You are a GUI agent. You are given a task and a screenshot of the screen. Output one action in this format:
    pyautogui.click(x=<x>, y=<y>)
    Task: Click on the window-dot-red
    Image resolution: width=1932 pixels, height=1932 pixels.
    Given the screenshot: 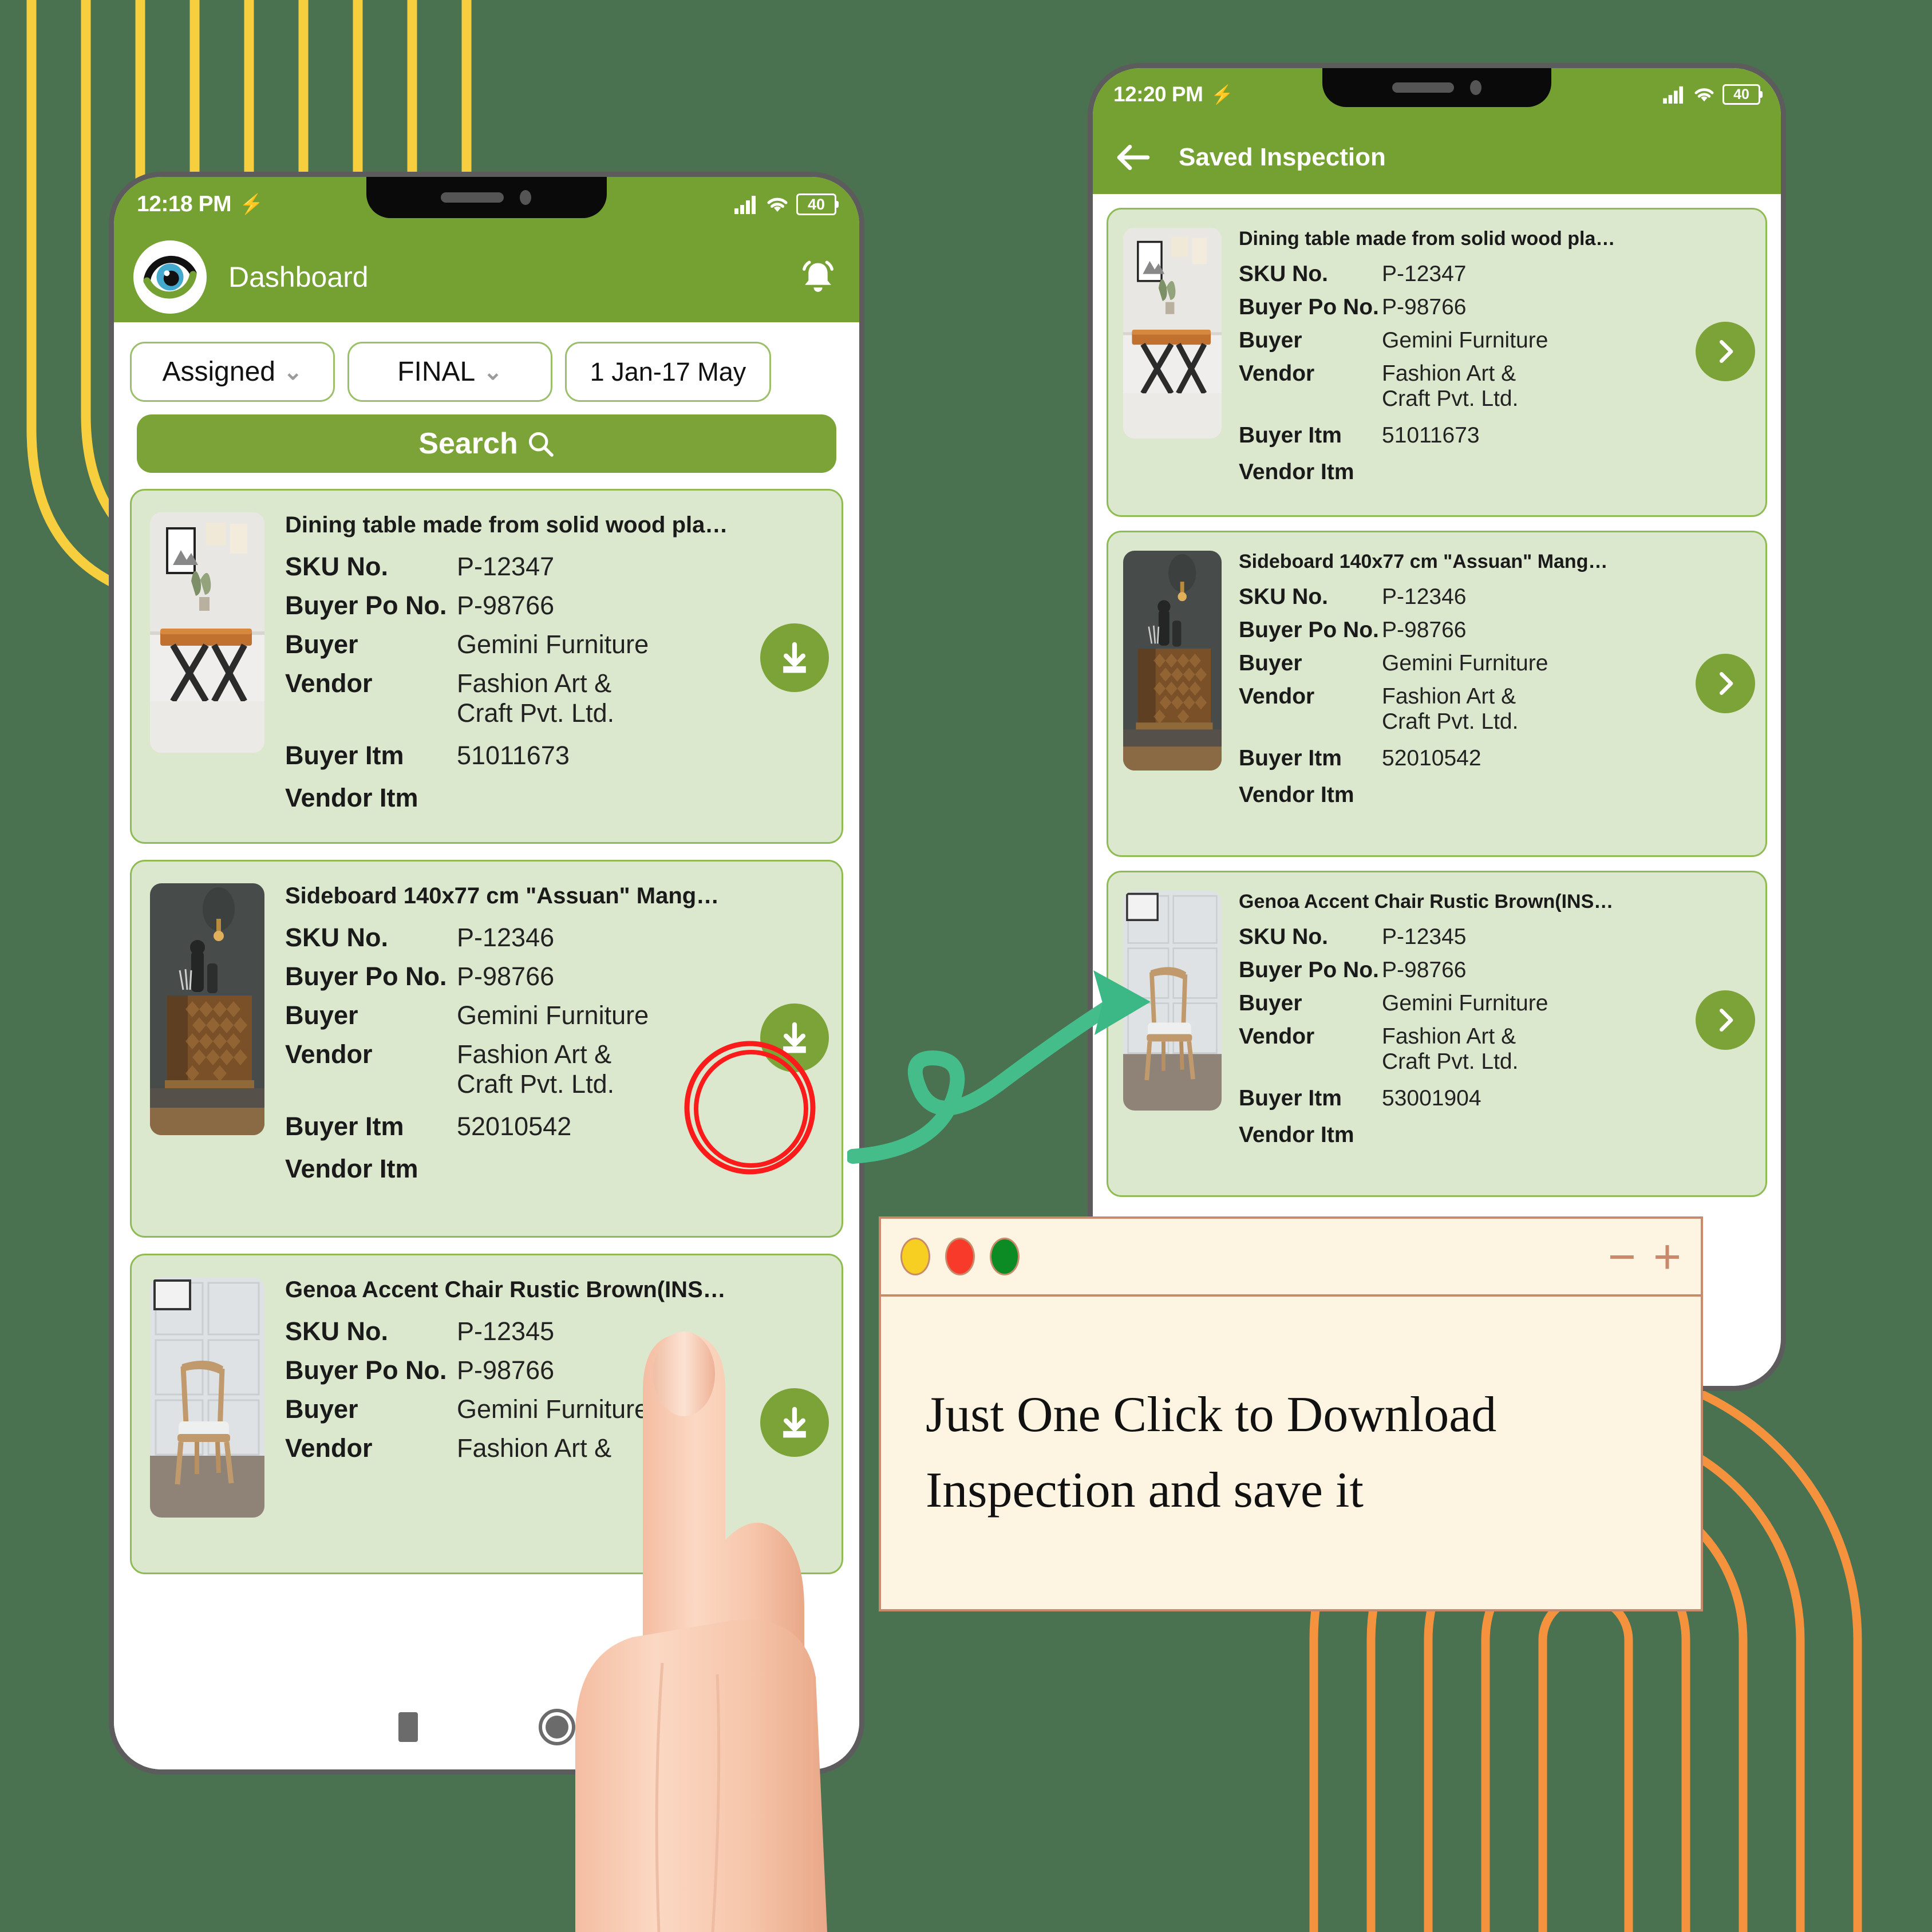 What is the action you would take?
    pyautogui.click(x=960, y=1256)
    